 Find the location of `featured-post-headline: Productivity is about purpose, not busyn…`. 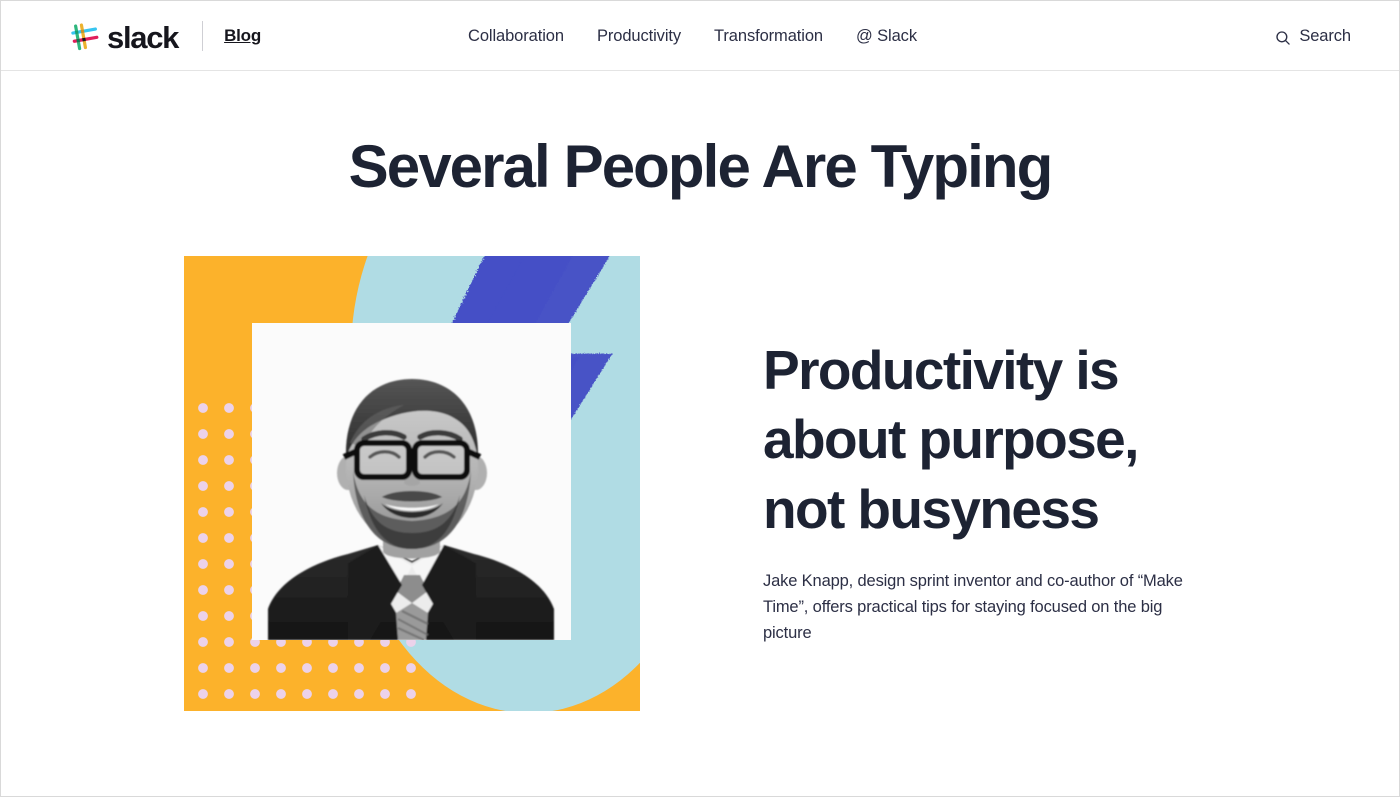

featured-post-headline: Productivity is about purpose, not busyn… is located at coordinates (993, 440).